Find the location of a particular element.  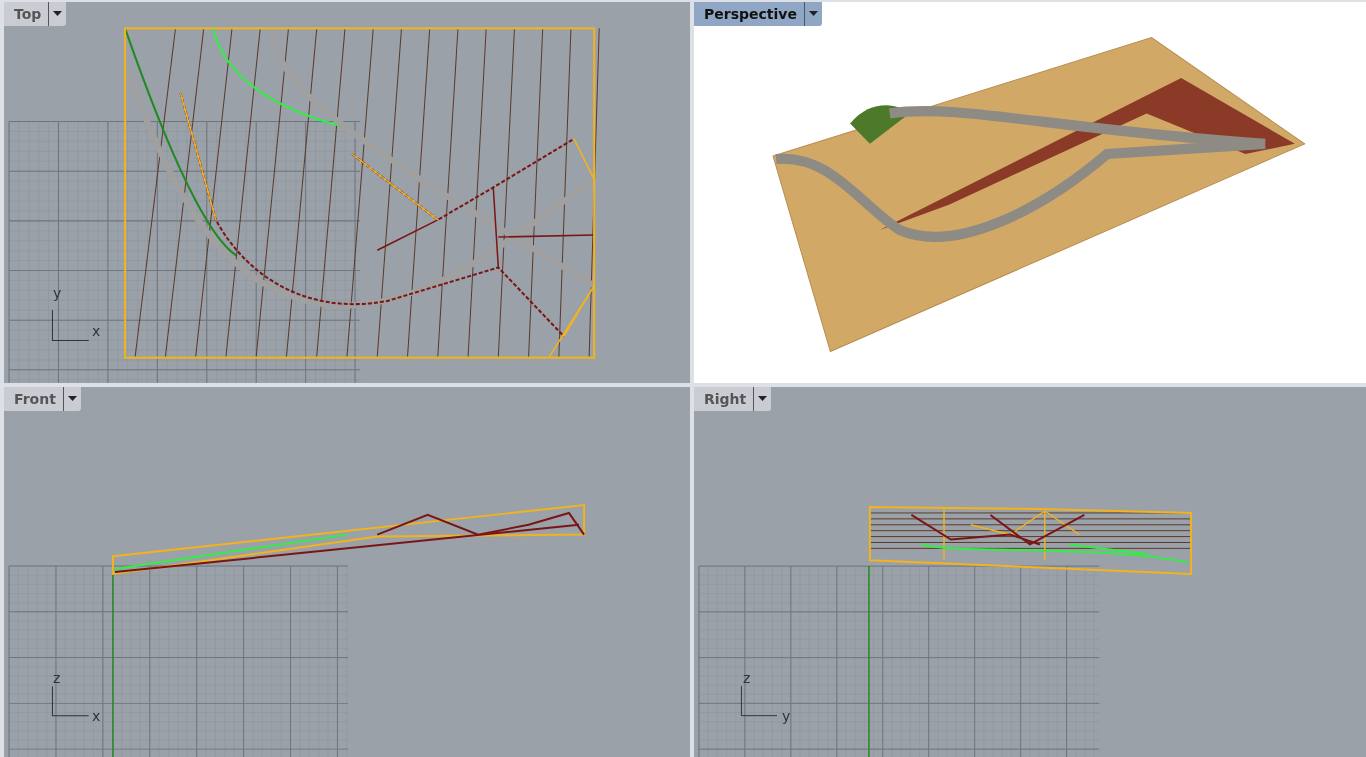

viewport-tab: Perspective is located at coordinates (749, 14).